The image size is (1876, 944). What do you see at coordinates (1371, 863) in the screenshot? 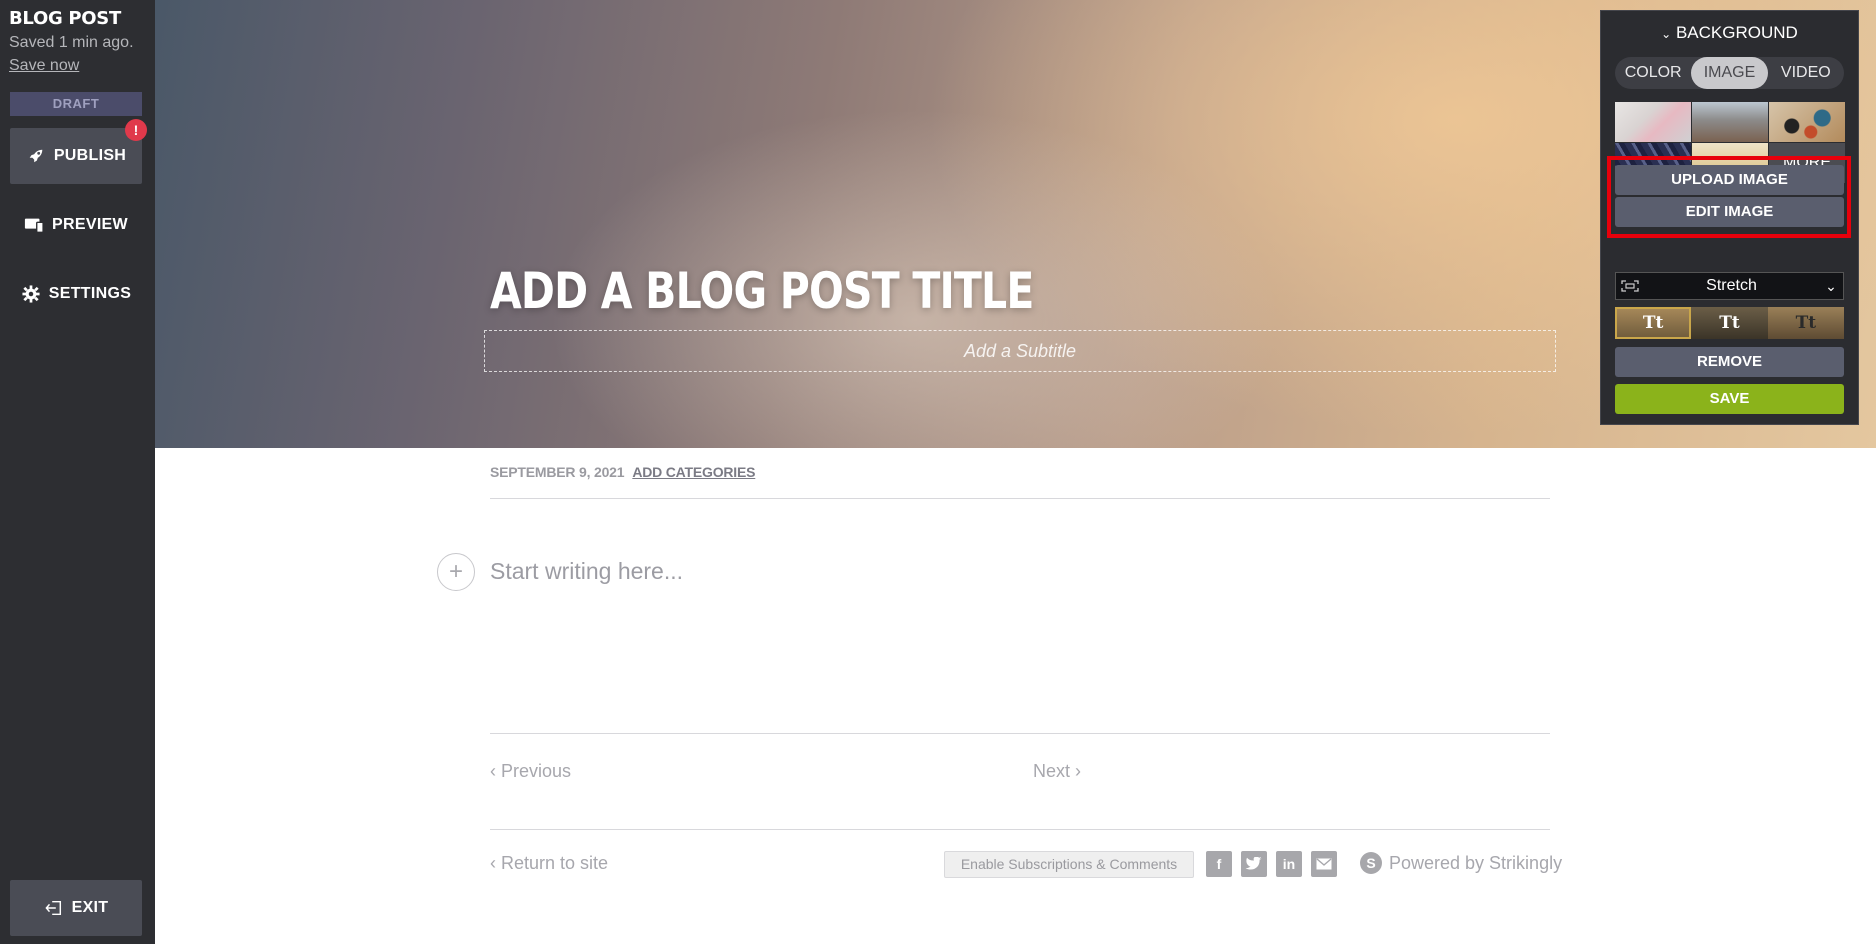
I see `strikingly-logo-icon: S` at bounding box center [1371, 863].